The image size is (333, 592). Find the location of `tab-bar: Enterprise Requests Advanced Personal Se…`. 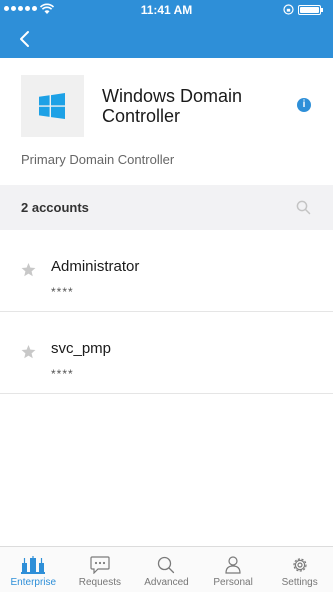

tab-bar: Enterprise Requests Advanced Personal Se… is located at coordinates (166, 569).